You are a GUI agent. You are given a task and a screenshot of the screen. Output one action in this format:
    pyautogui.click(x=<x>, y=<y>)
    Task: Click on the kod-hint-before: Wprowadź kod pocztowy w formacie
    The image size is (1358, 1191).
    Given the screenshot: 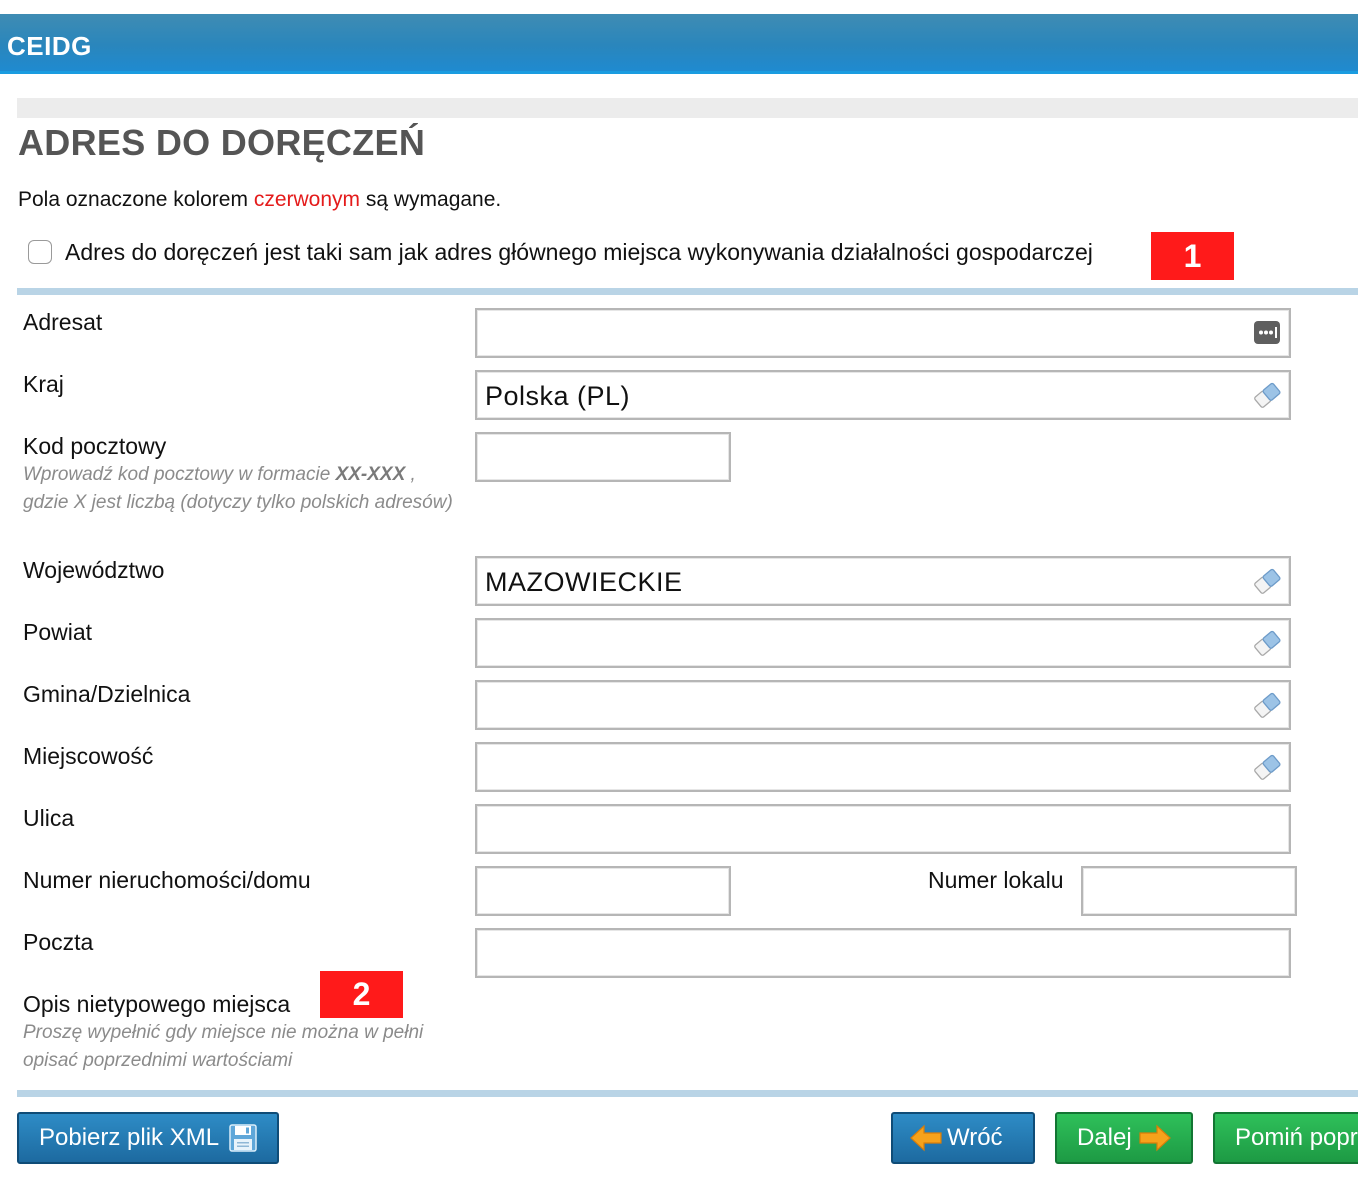 What is the action you would take?
    pyautogui.click(x=179, y=474)
    